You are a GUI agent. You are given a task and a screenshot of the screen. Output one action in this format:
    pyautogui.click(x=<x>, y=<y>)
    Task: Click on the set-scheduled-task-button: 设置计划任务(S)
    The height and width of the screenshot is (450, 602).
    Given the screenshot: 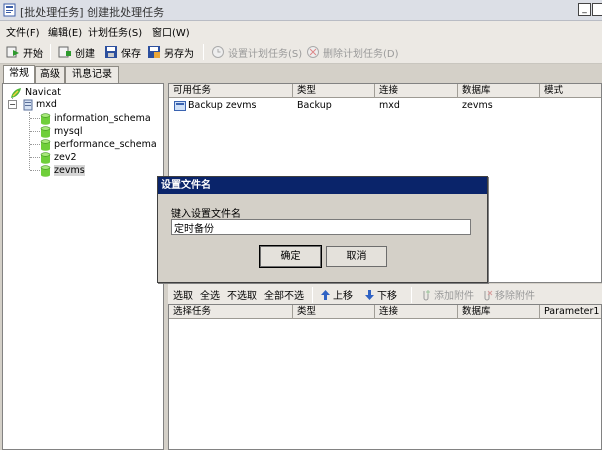 What is the action you would take?
    pyautogui.click(x=256, y=52)
    